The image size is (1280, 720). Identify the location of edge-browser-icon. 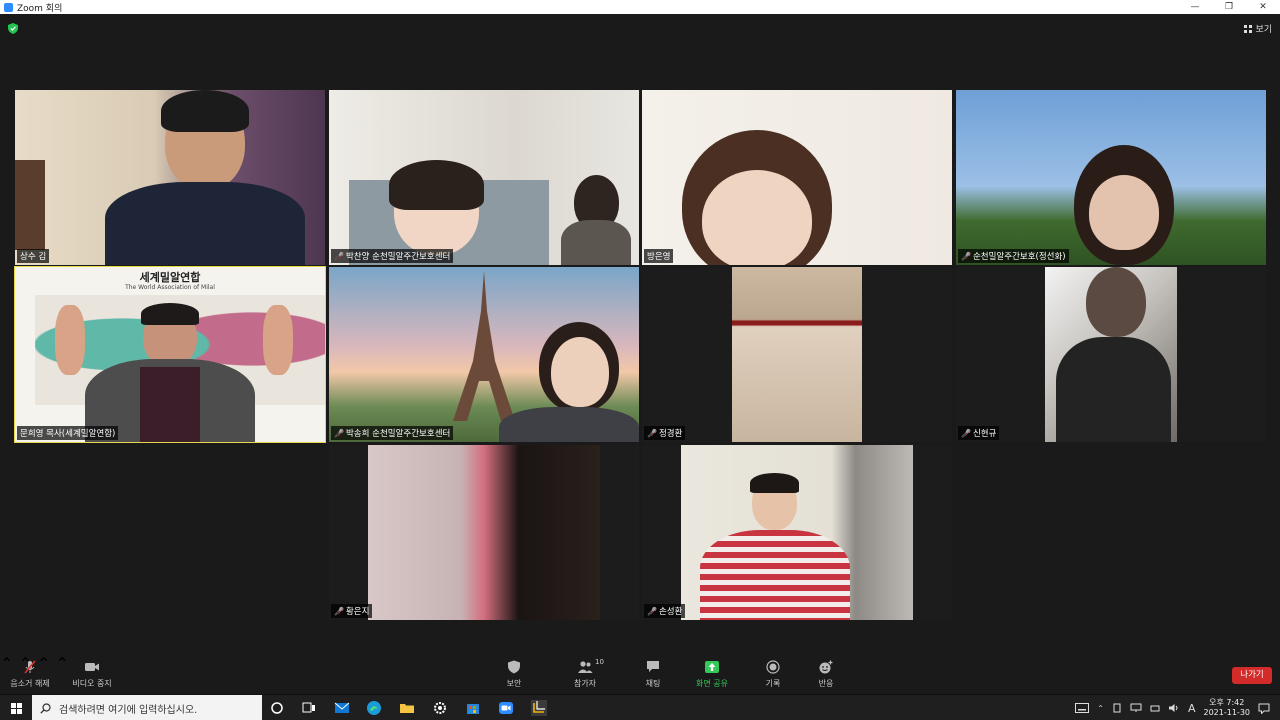
(374, 708).